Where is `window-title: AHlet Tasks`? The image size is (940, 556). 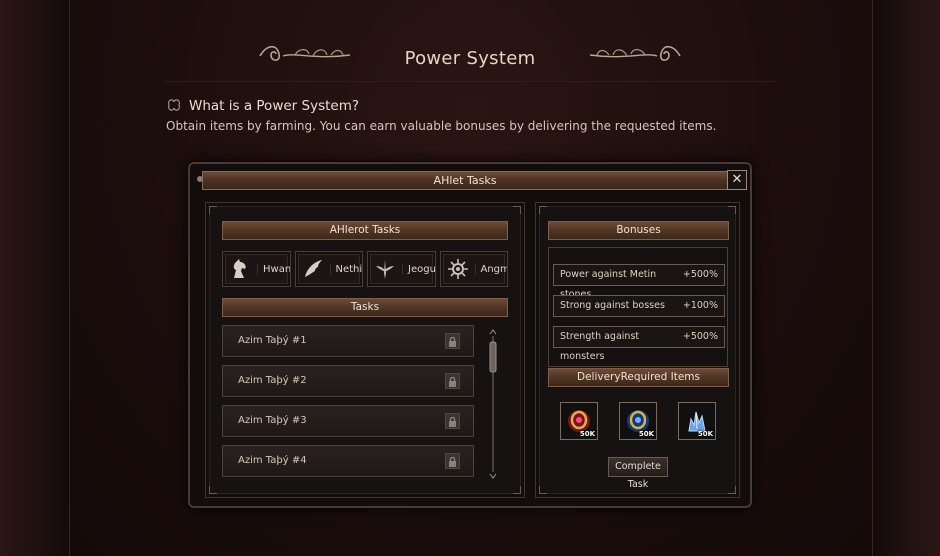 window-title: AHlet Tasks is located at coordinates (465, 180).